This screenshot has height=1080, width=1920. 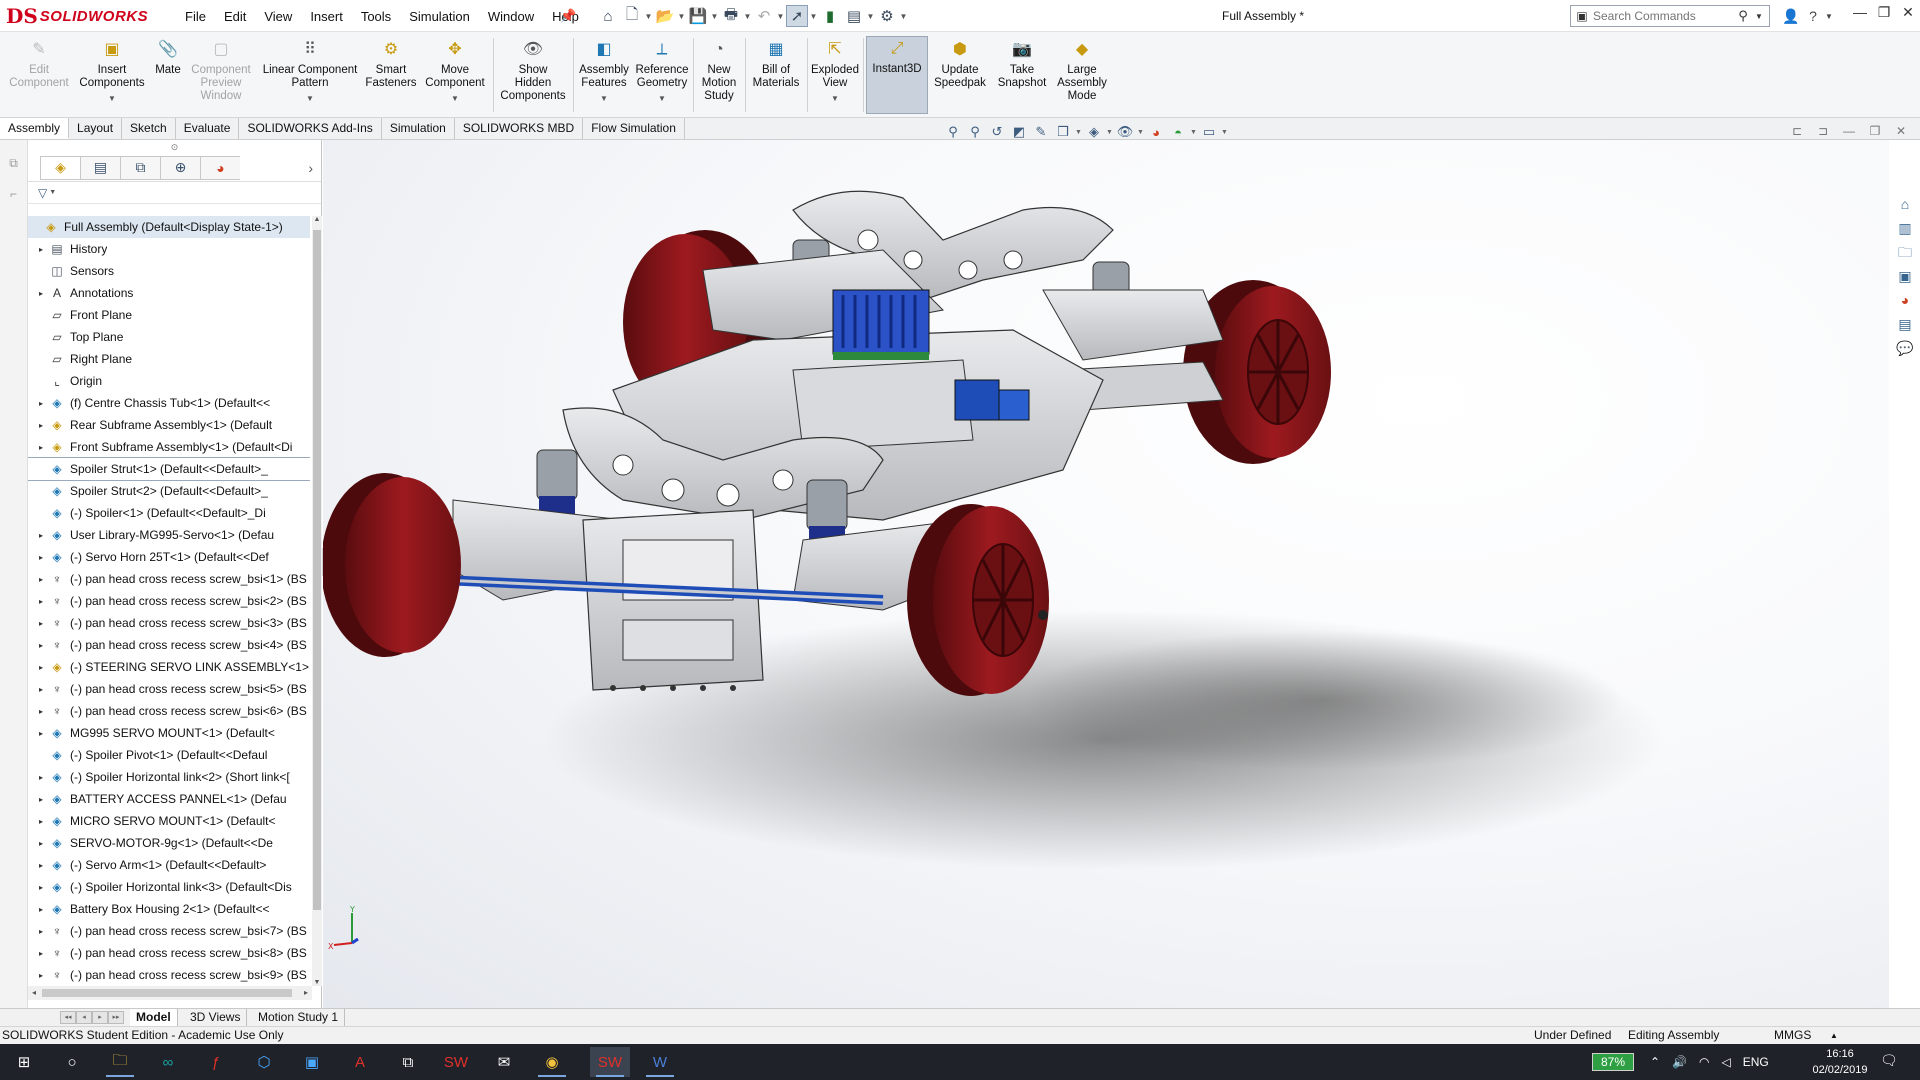 What do you see at coordinates (1613, 1062) in the screenshot?
I see `battery-indicator: 87%` at bounding box center [1613, 1062].